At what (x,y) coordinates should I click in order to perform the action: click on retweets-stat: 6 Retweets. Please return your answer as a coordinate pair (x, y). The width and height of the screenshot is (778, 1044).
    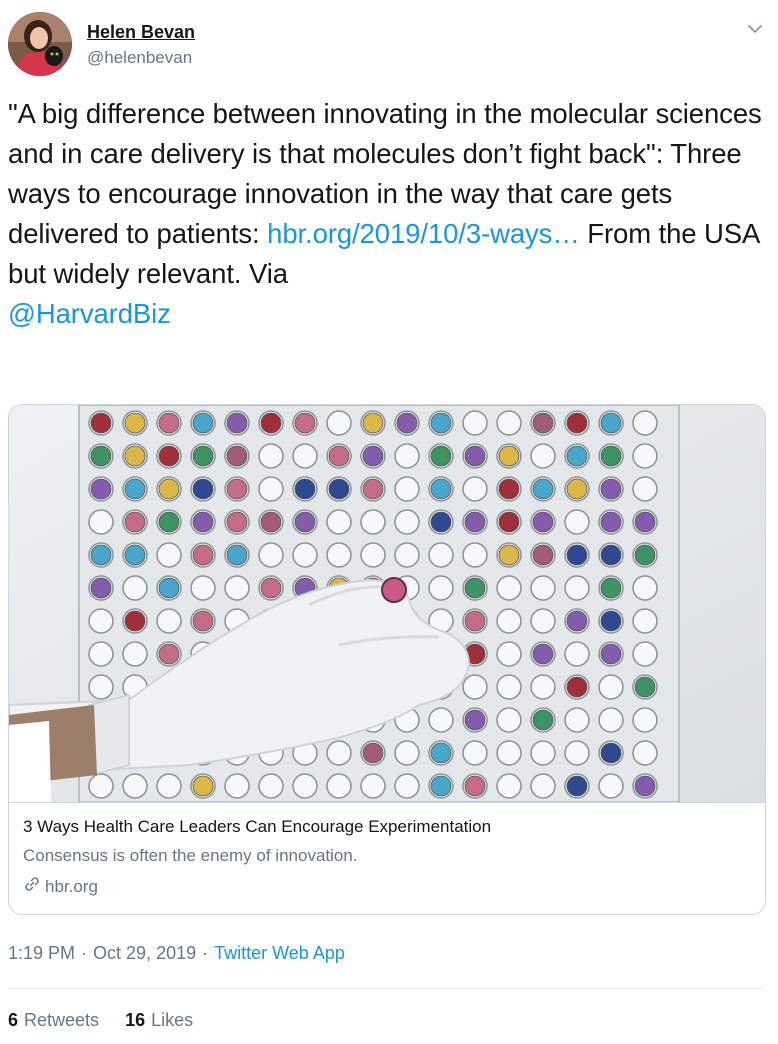
    Looking at the image, I should click on (53, 1020).